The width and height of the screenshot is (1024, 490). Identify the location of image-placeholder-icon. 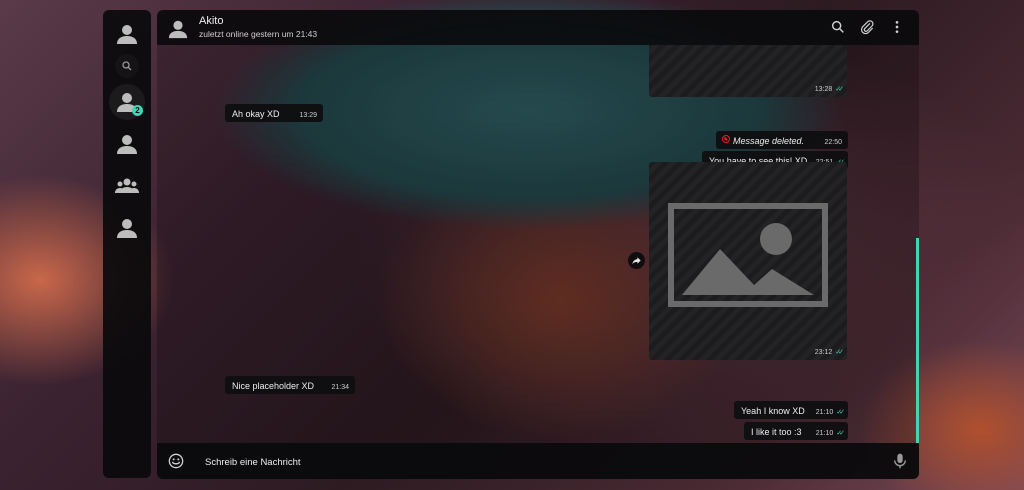
(748, 255).